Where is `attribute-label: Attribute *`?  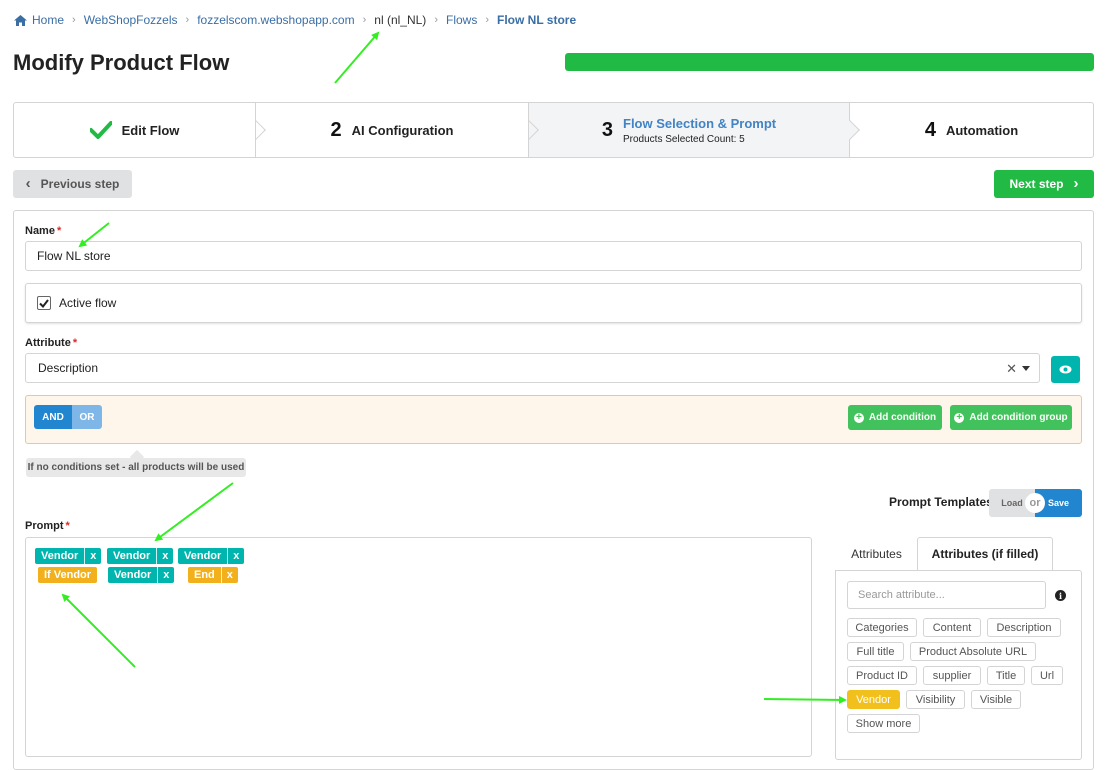
attribute-label: Attribute * is located at coordinates (51, 343).